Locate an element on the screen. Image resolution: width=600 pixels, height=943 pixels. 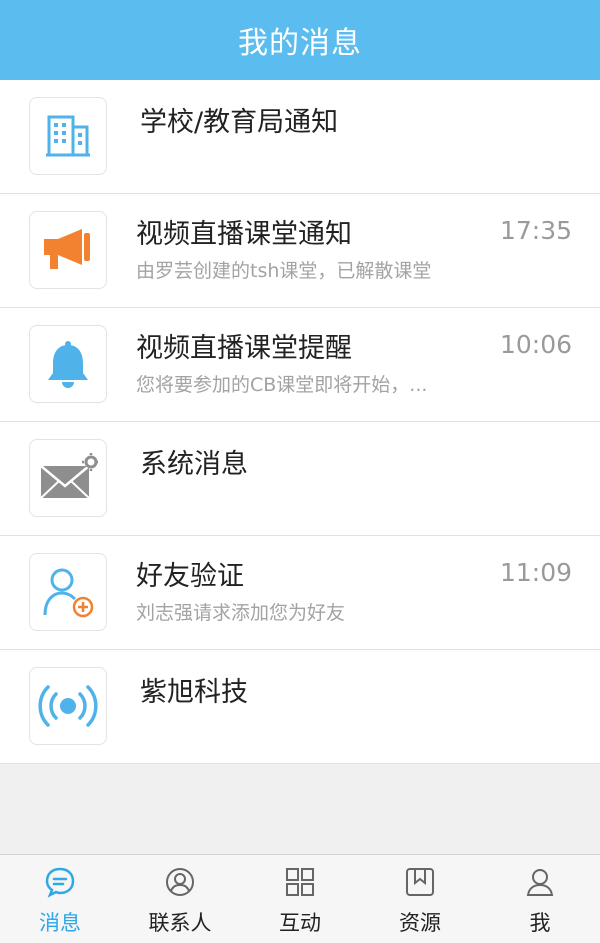
bookmark-icon is located at coordinates (420, 882).